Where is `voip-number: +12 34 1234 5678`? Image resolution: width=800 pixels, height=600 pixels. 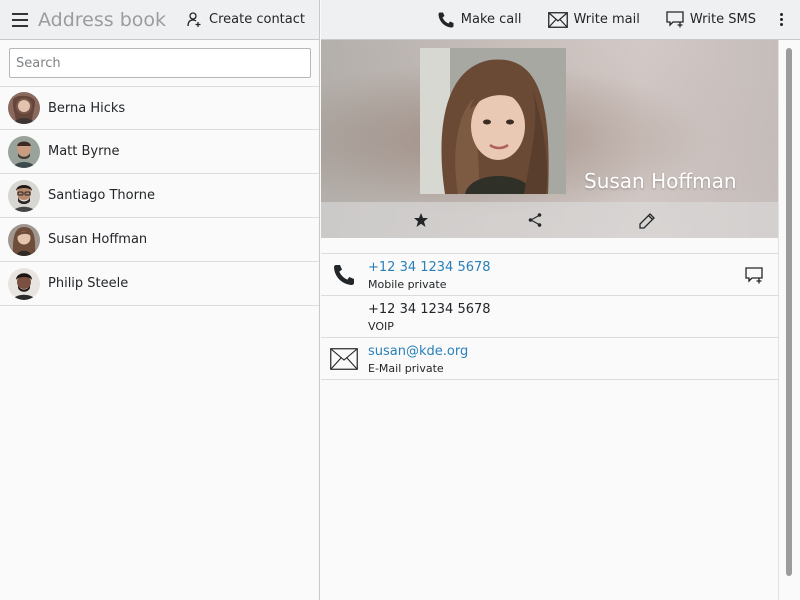
voip-number: +12 34 1234 5678 is located at coordinates (429, 309).